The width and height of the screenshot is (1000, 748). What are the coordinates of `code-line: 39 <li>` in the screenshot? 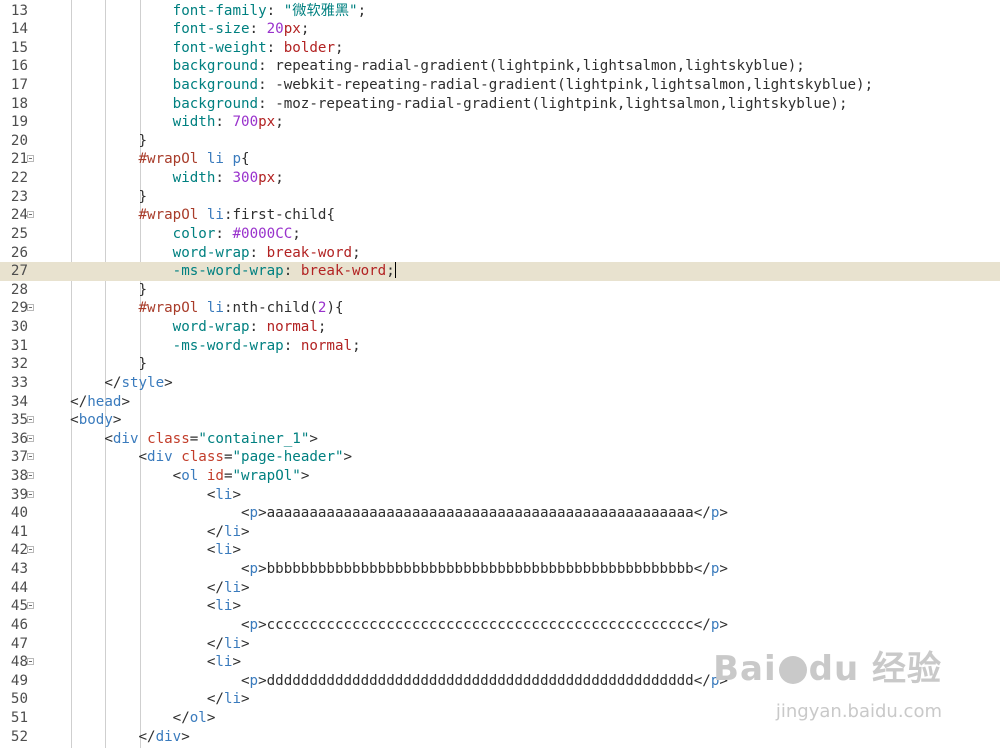 It's located at (500, 495).